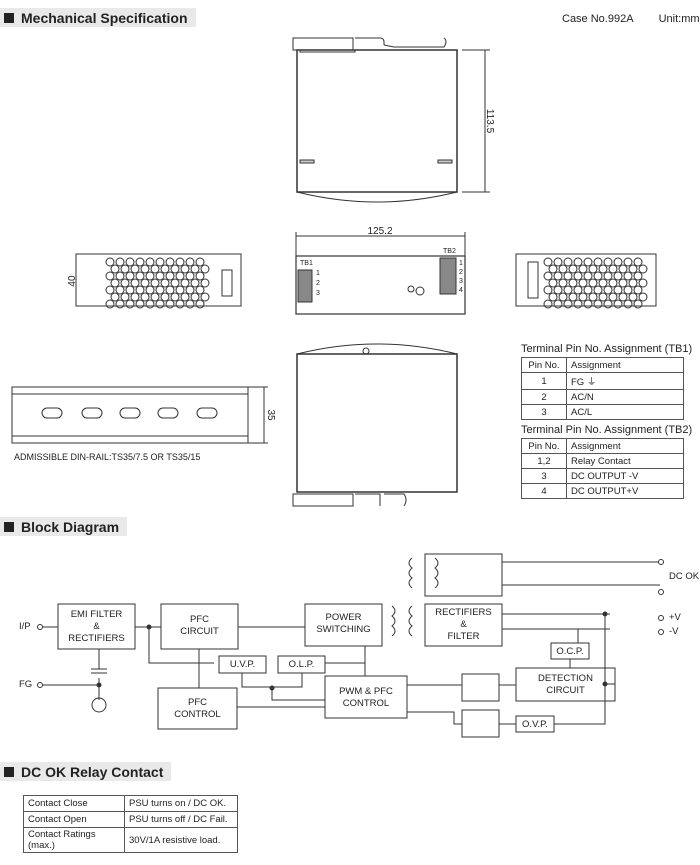  I want to click on uvp-label: U.V.P., so click(242, 664).